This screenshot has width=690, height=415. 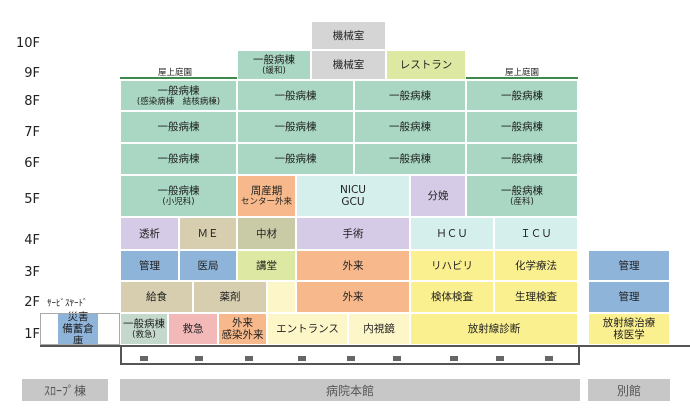 I want to click on basement-line, so click(x=350, y=364).